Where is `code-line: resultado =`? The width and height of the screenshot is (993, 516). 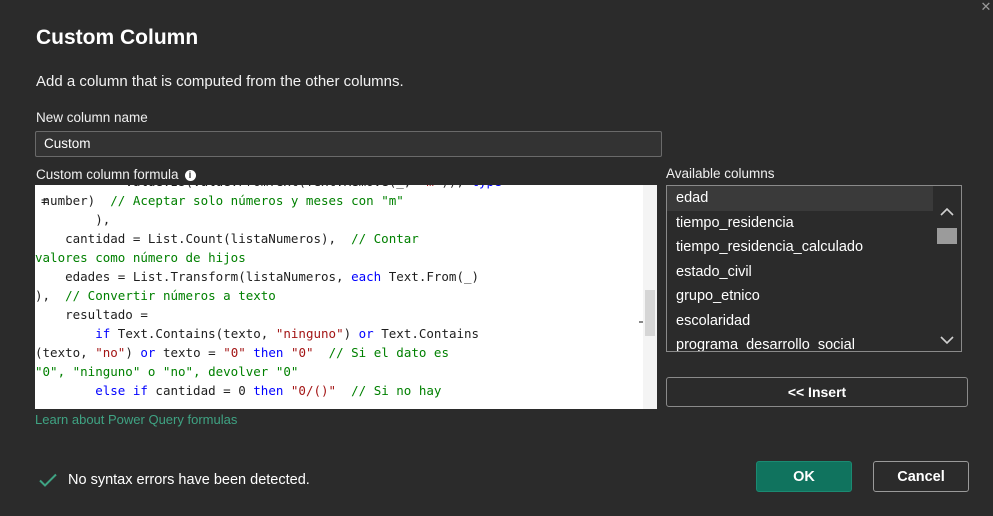 code-line: resultado = is located at coordinates (337, 314).